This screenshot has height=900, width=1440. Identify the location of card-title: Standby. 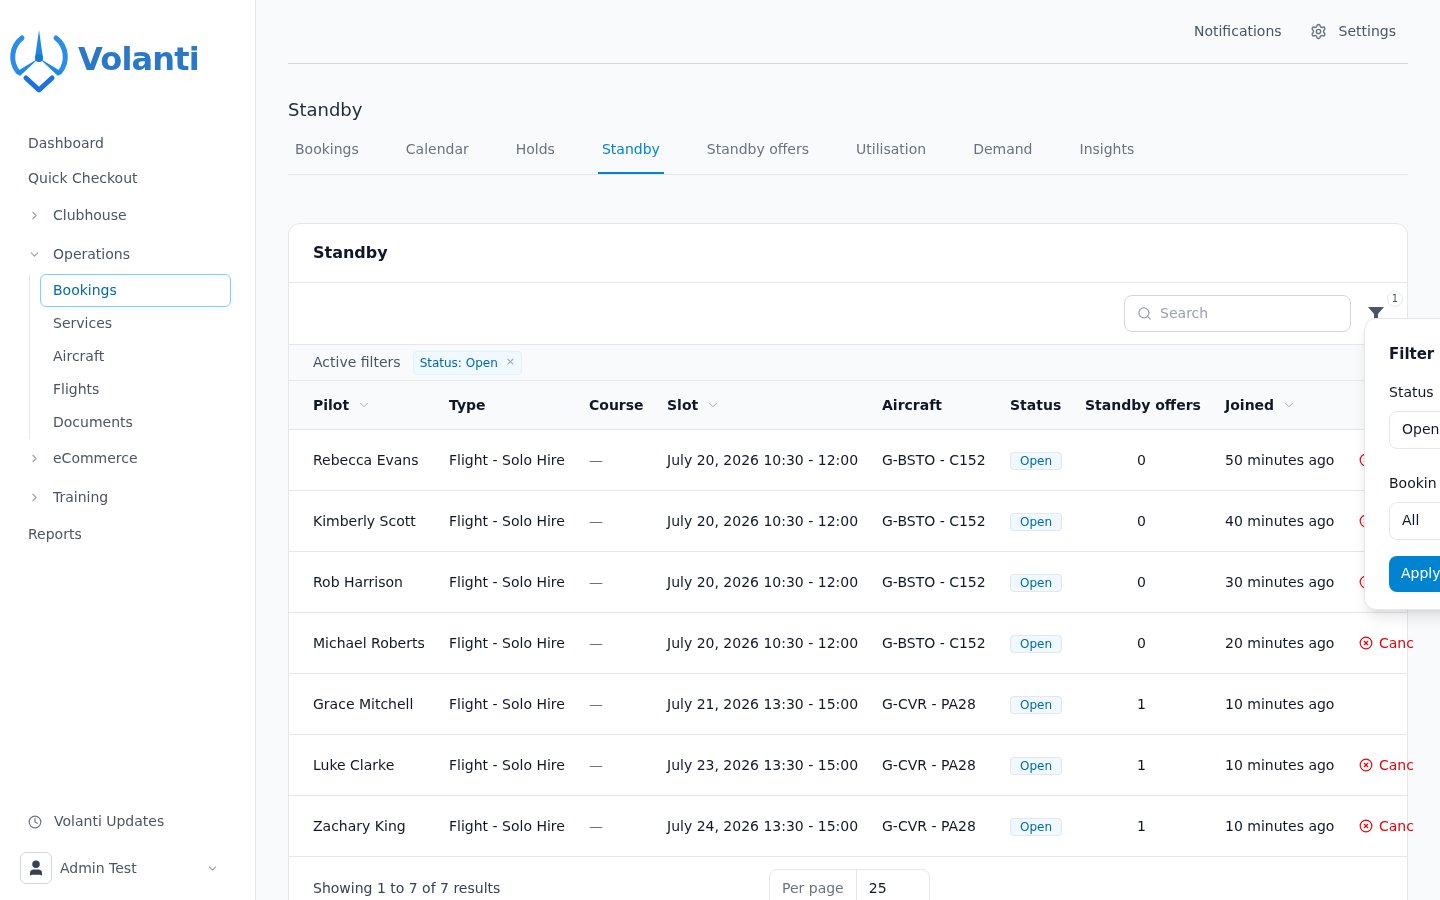
(848, 253).